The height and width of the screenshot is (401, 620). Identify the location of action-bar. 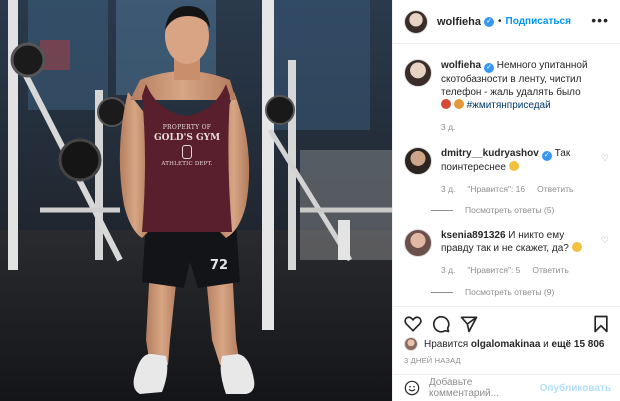
(506, 322).